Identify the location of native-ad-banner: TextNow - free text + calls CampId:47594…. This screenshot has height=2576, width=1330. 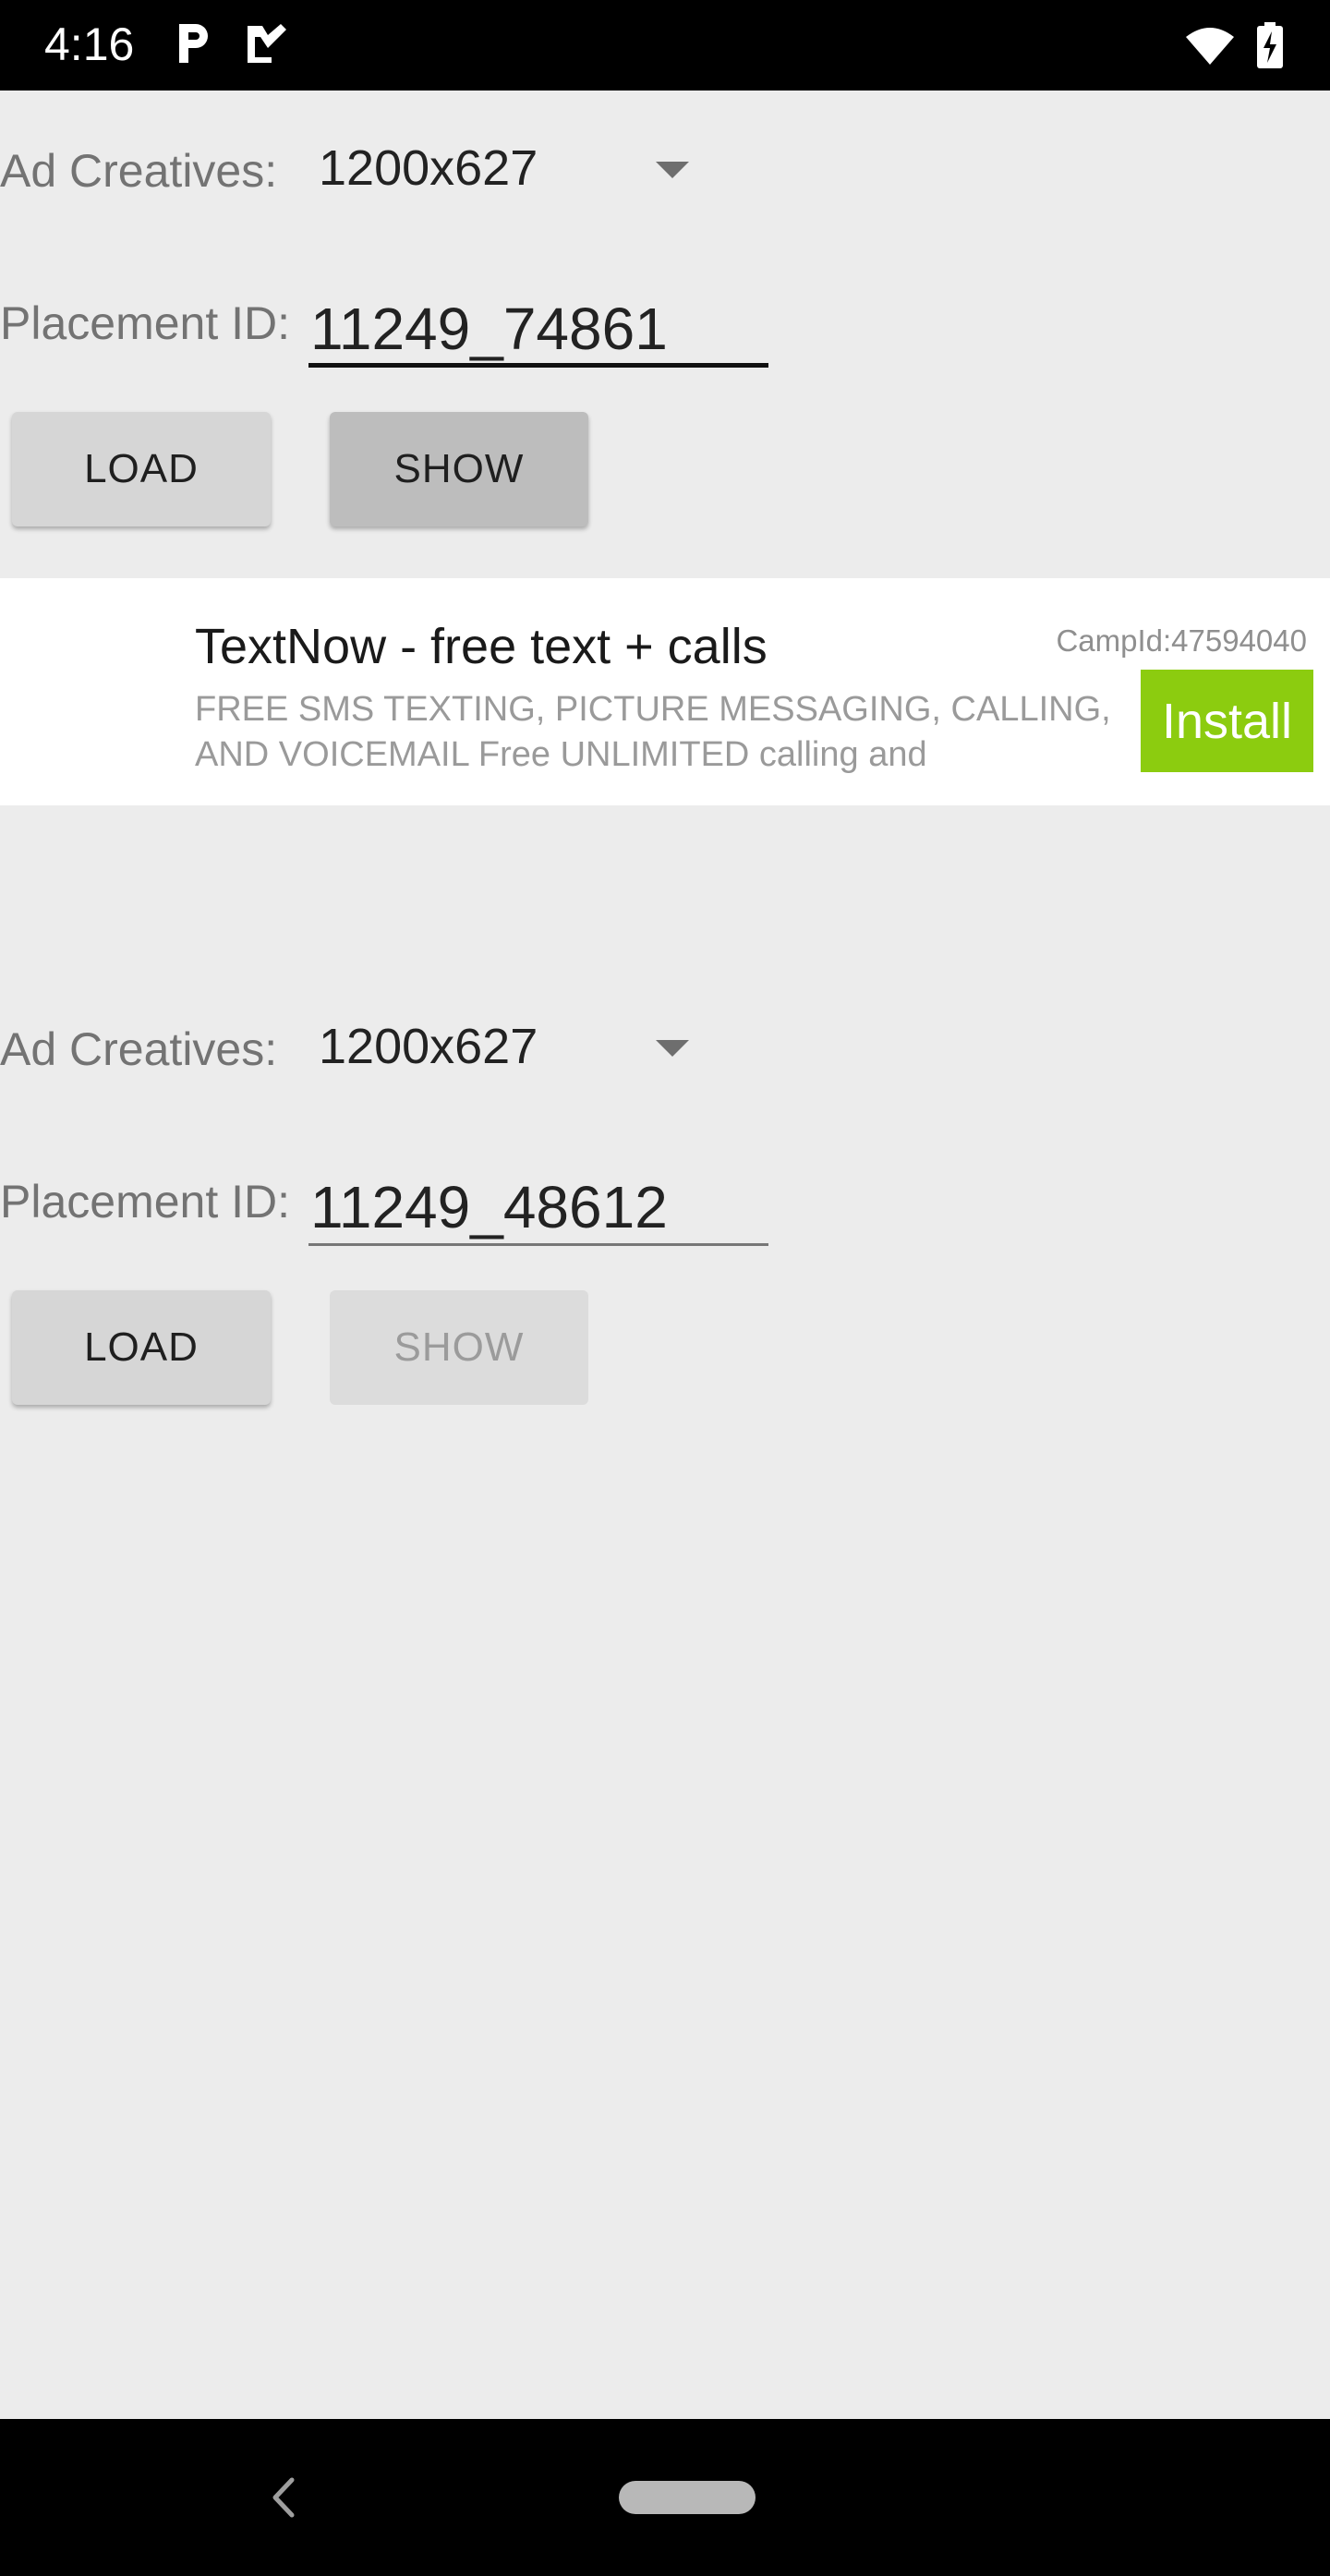
(665, 691).